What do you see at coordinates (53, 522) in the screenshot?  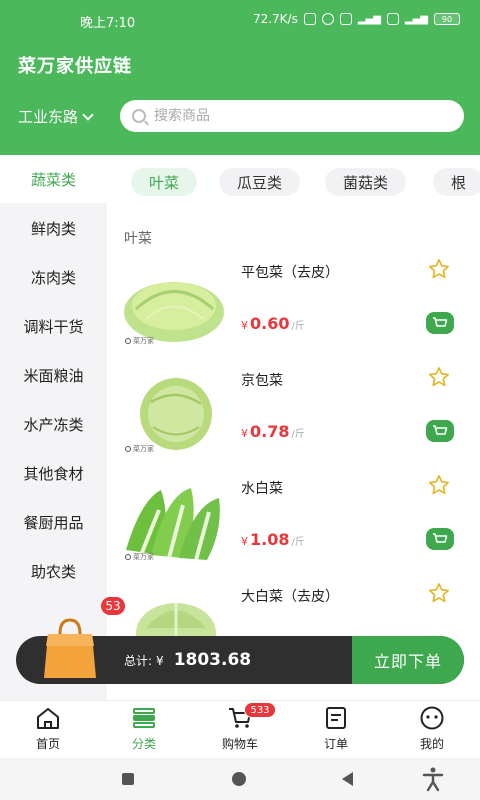 I see `sidebar-item-kitchen-supplies: 餐厨用品` at bounding box center [53, 522].